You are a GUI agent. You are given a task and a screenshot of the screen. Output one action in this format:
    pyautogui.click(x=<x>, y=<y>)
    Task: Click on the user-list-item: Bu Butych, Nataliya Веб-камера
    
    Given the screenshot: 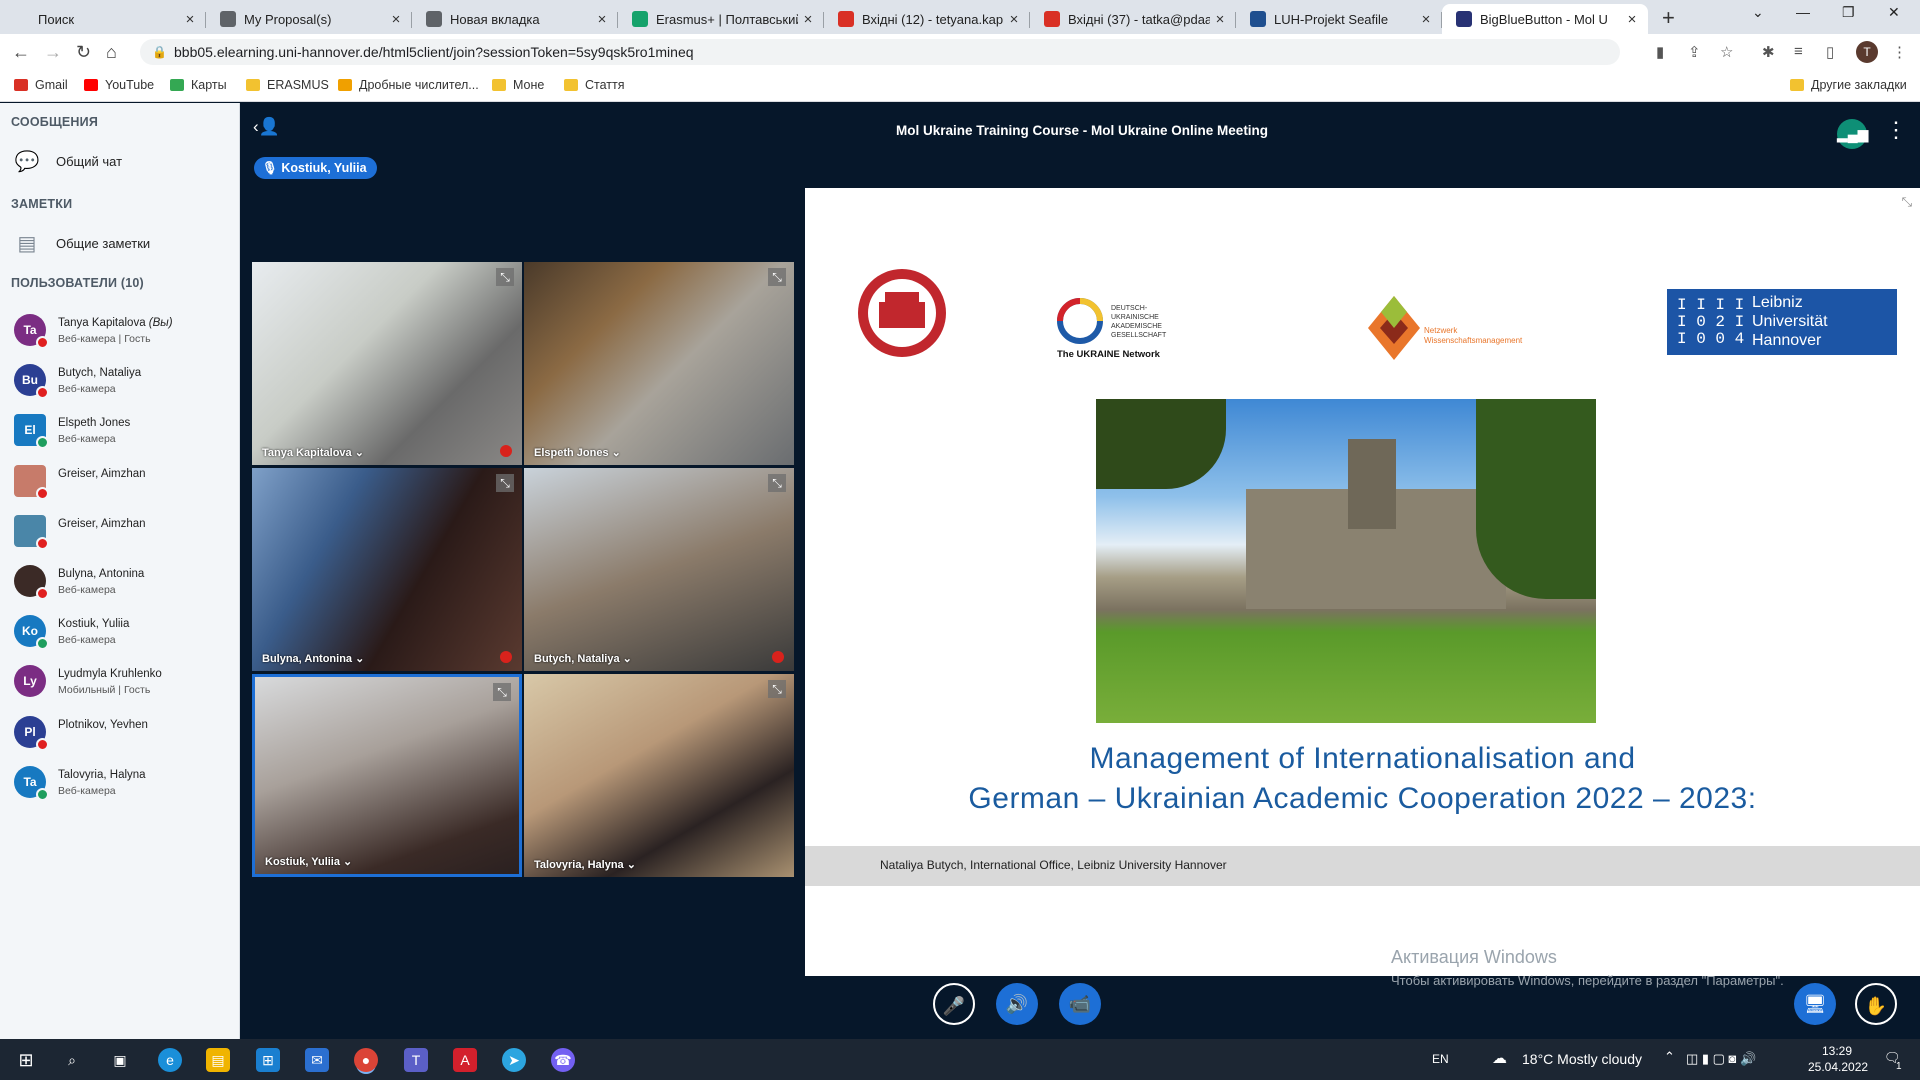 What is the action you would take?
    pyautogui.click(x=124, y=386)
    